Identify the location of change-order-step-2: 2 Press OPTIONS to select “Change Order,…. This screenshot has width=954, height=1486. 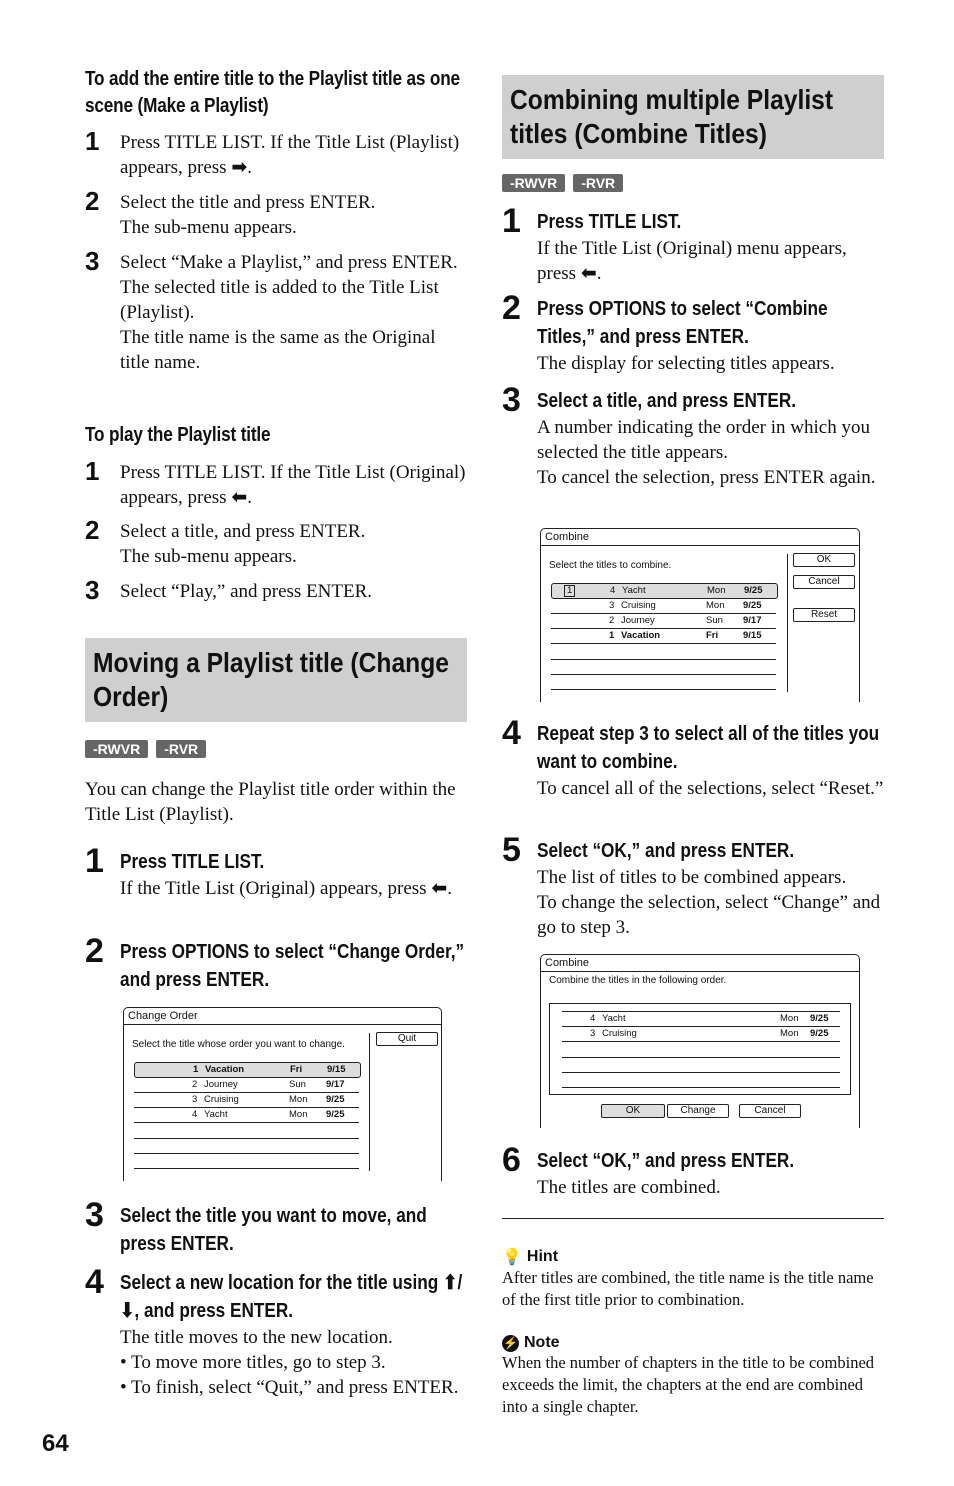
(275, 961).